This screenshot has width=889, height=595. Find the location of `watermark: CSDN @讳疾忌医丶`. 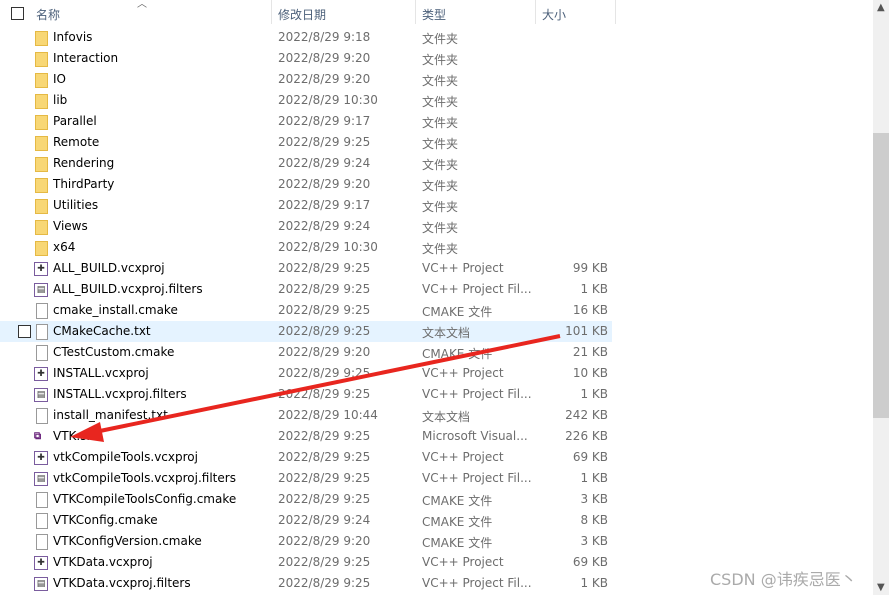

watermark: CSDN @讳疾忌医丶 is located at coordinates (783, 579).